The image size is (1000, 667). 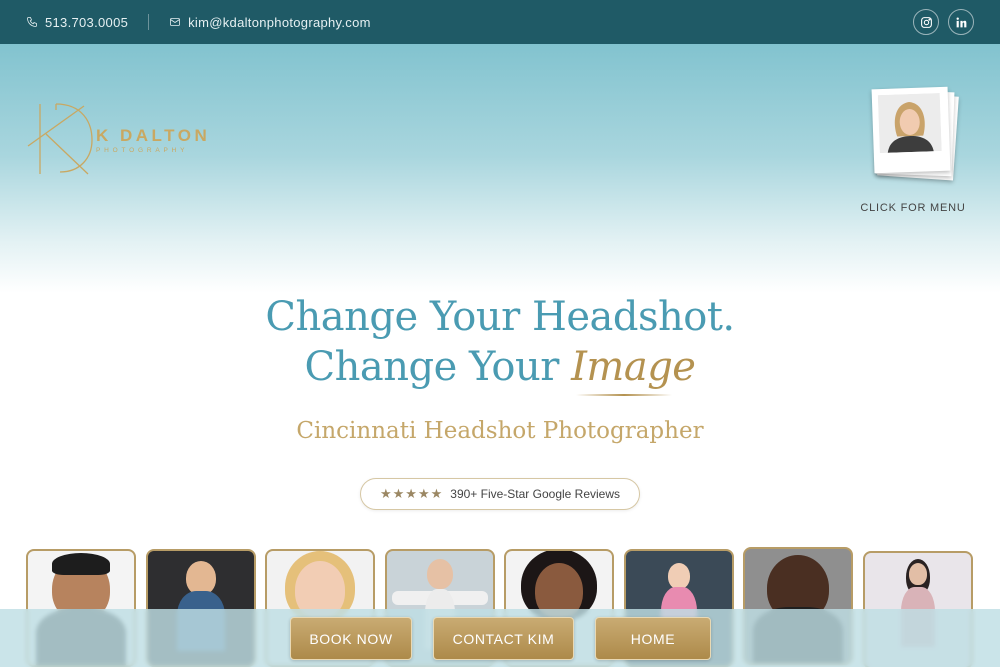 What do you see at coordinates (279, 22) in the screenshot?
I see `email-address: kim@kdaltonphotography.com` at bounding box center [279, 22].